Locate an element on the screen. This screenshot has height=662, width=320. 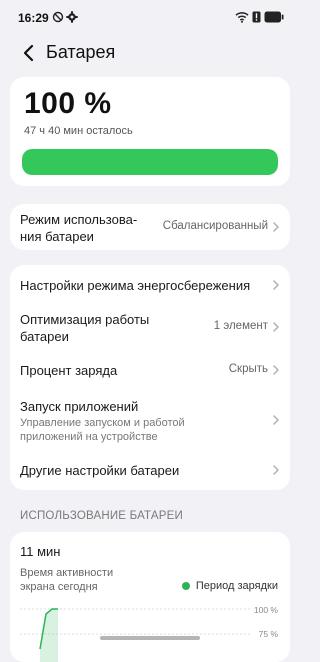
status-time: 16:29 is located at coordinates (33, 18).